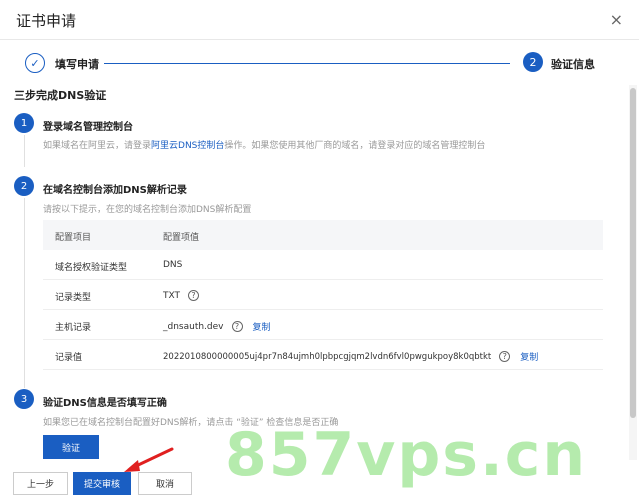 The image size is (639, 500). I want to click on step1-title: 登录域名管理控制台, so click(88, 127).